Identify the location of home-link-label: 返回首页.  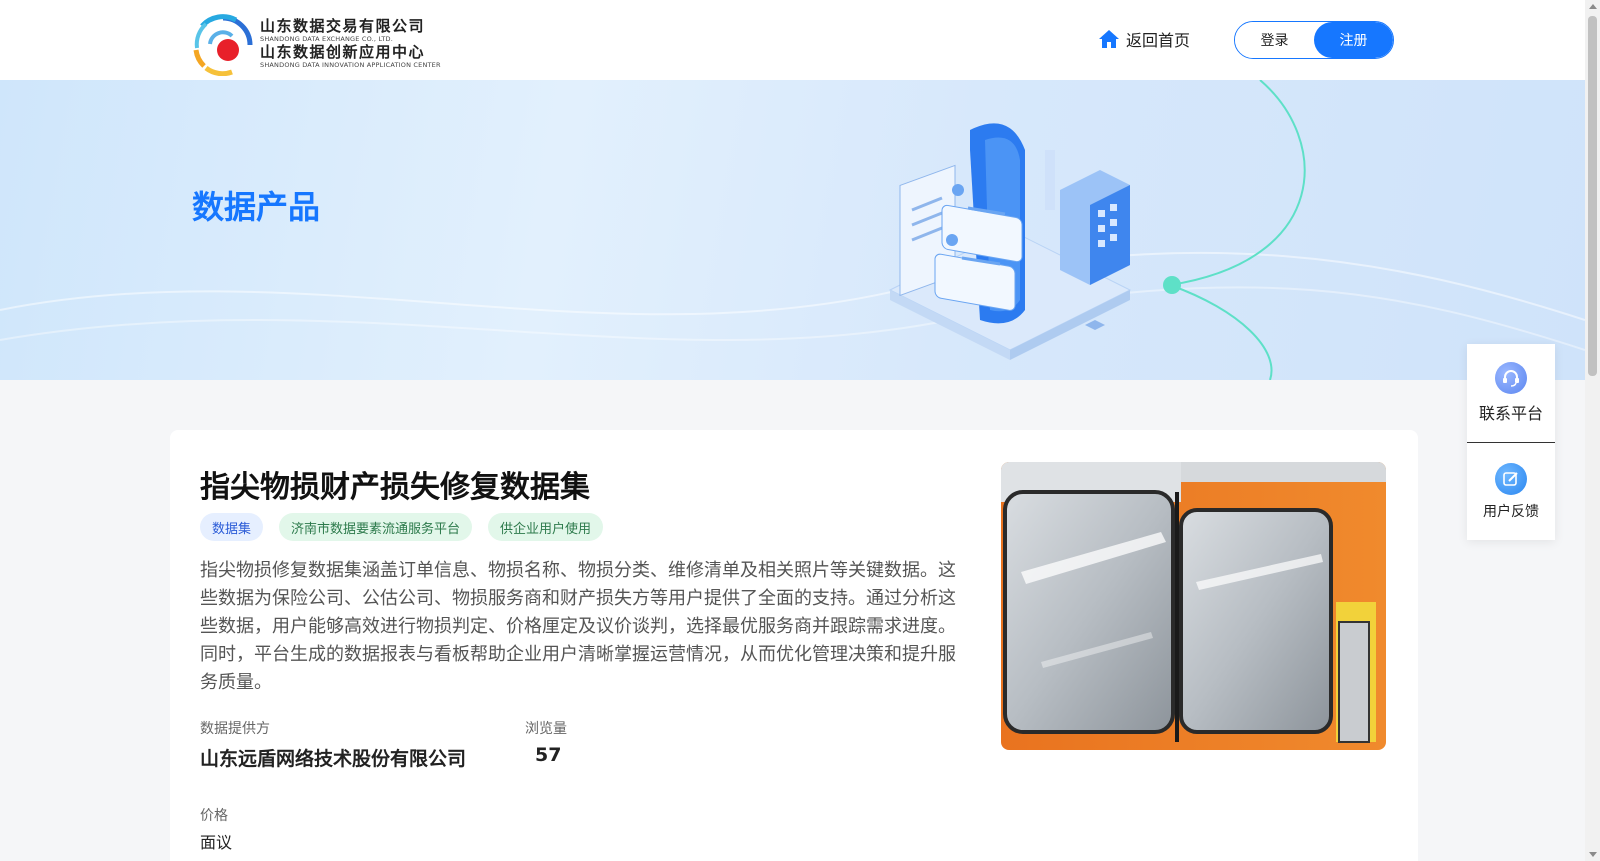
(1158, 40).